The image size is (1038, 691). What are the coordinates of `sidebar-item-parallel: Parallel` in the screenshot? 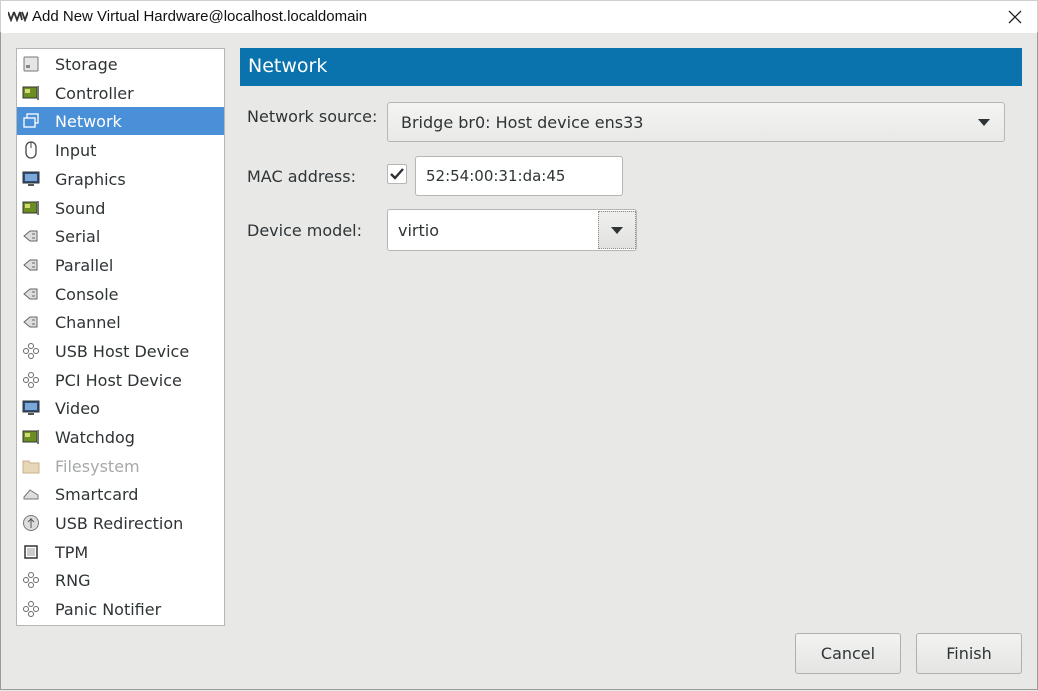 It's located at (120, 265).